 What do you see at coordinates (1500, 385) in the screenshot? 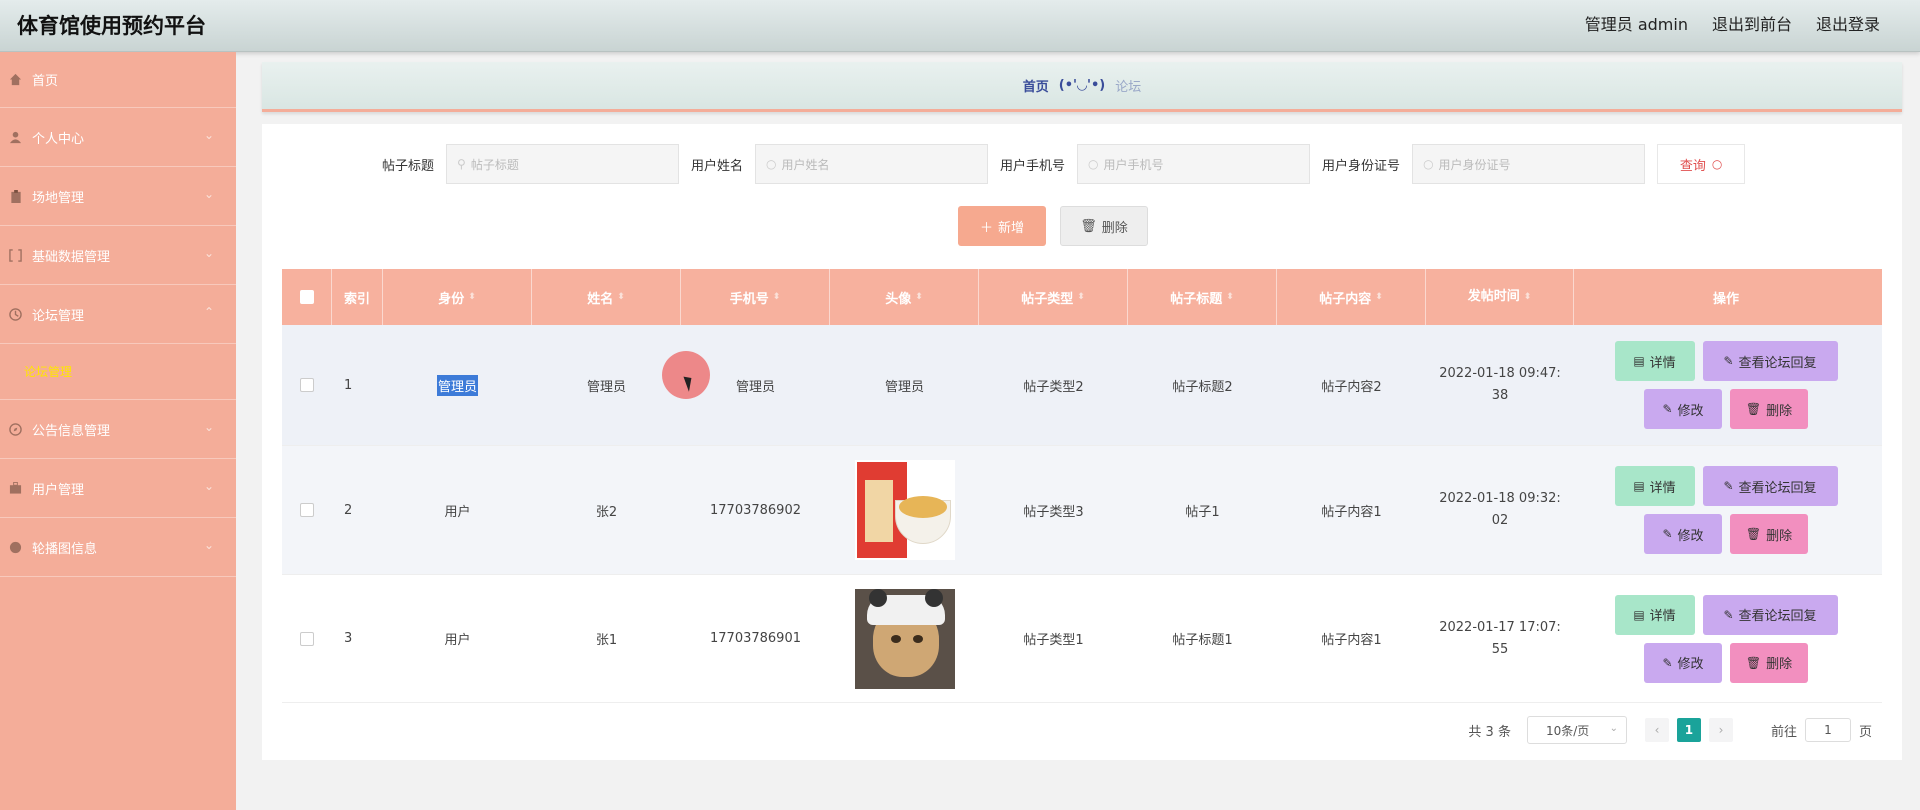
I see `cell-time: 2022-01-18 09:47: 38` at bounding box center [1500, 385].